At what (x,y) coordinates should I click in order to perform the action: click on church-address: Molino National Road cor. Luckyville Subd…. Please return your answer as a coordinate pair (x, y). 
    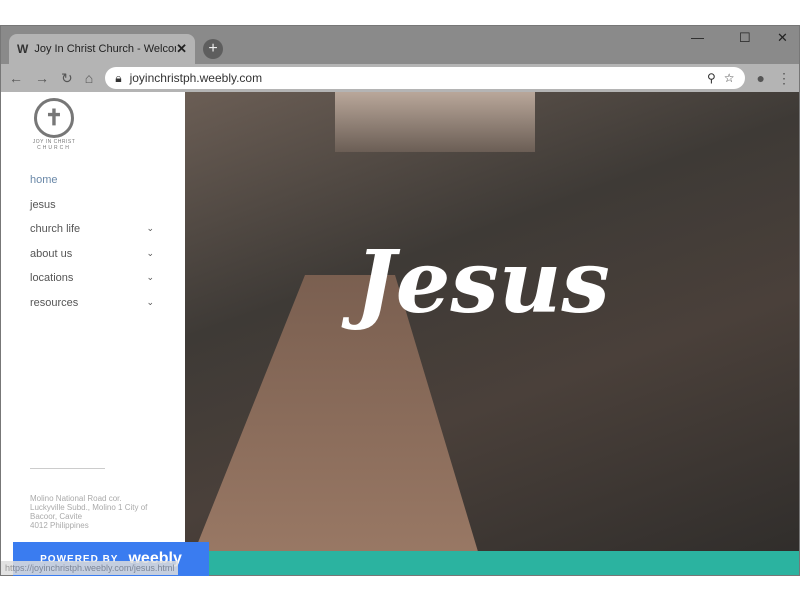
    Looking at the image, I should click on (89, 512).